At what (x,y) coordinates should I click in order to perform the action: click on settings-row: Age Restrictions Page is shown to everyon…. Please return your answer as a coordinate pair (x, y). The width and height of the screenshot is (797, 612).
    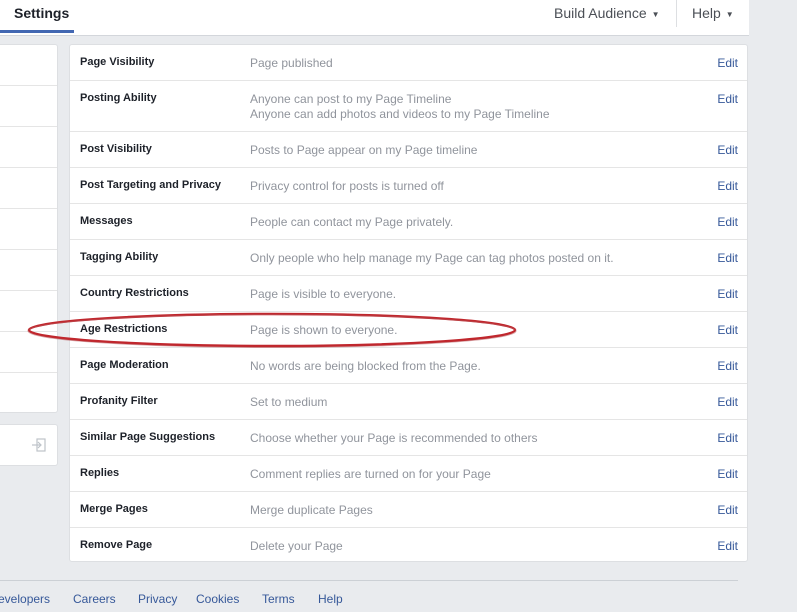
    Looking at the image, I should click on (408, 330).